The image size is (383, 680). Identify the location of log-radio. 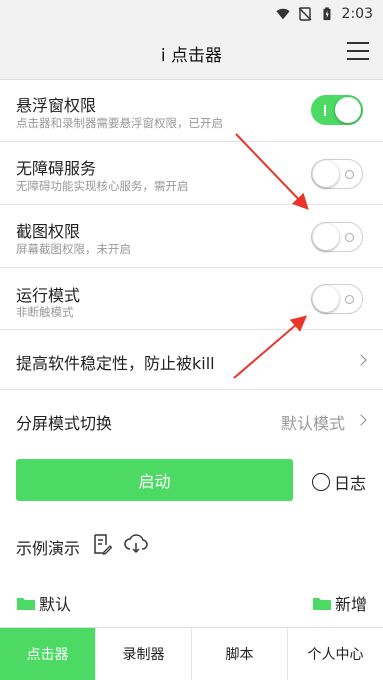
(321, 482).